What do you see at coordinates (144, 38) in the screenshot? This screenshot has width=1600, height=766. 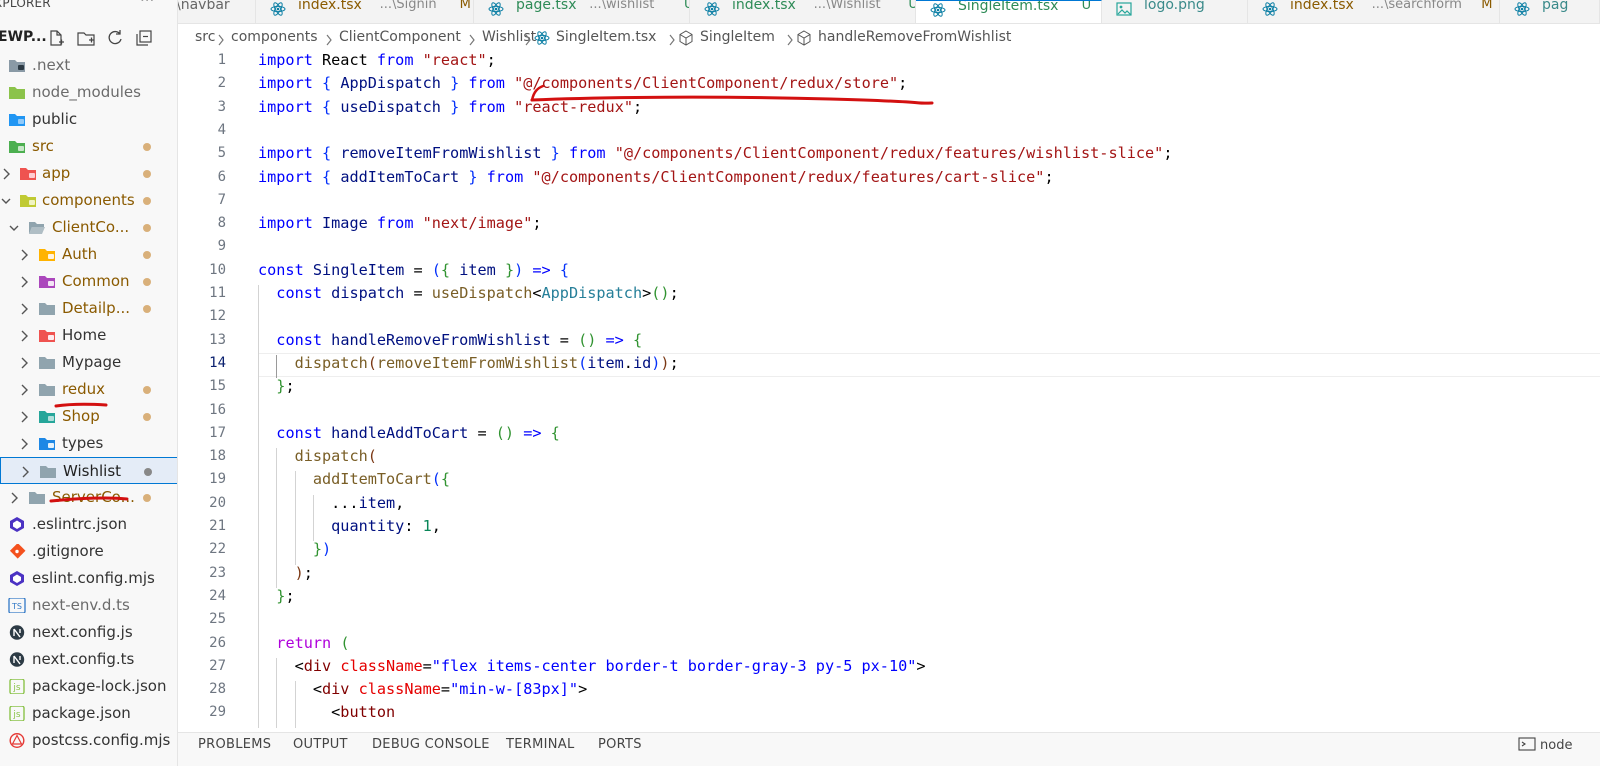 I see `collapse-all-icon` at bounding box center [144, 38].